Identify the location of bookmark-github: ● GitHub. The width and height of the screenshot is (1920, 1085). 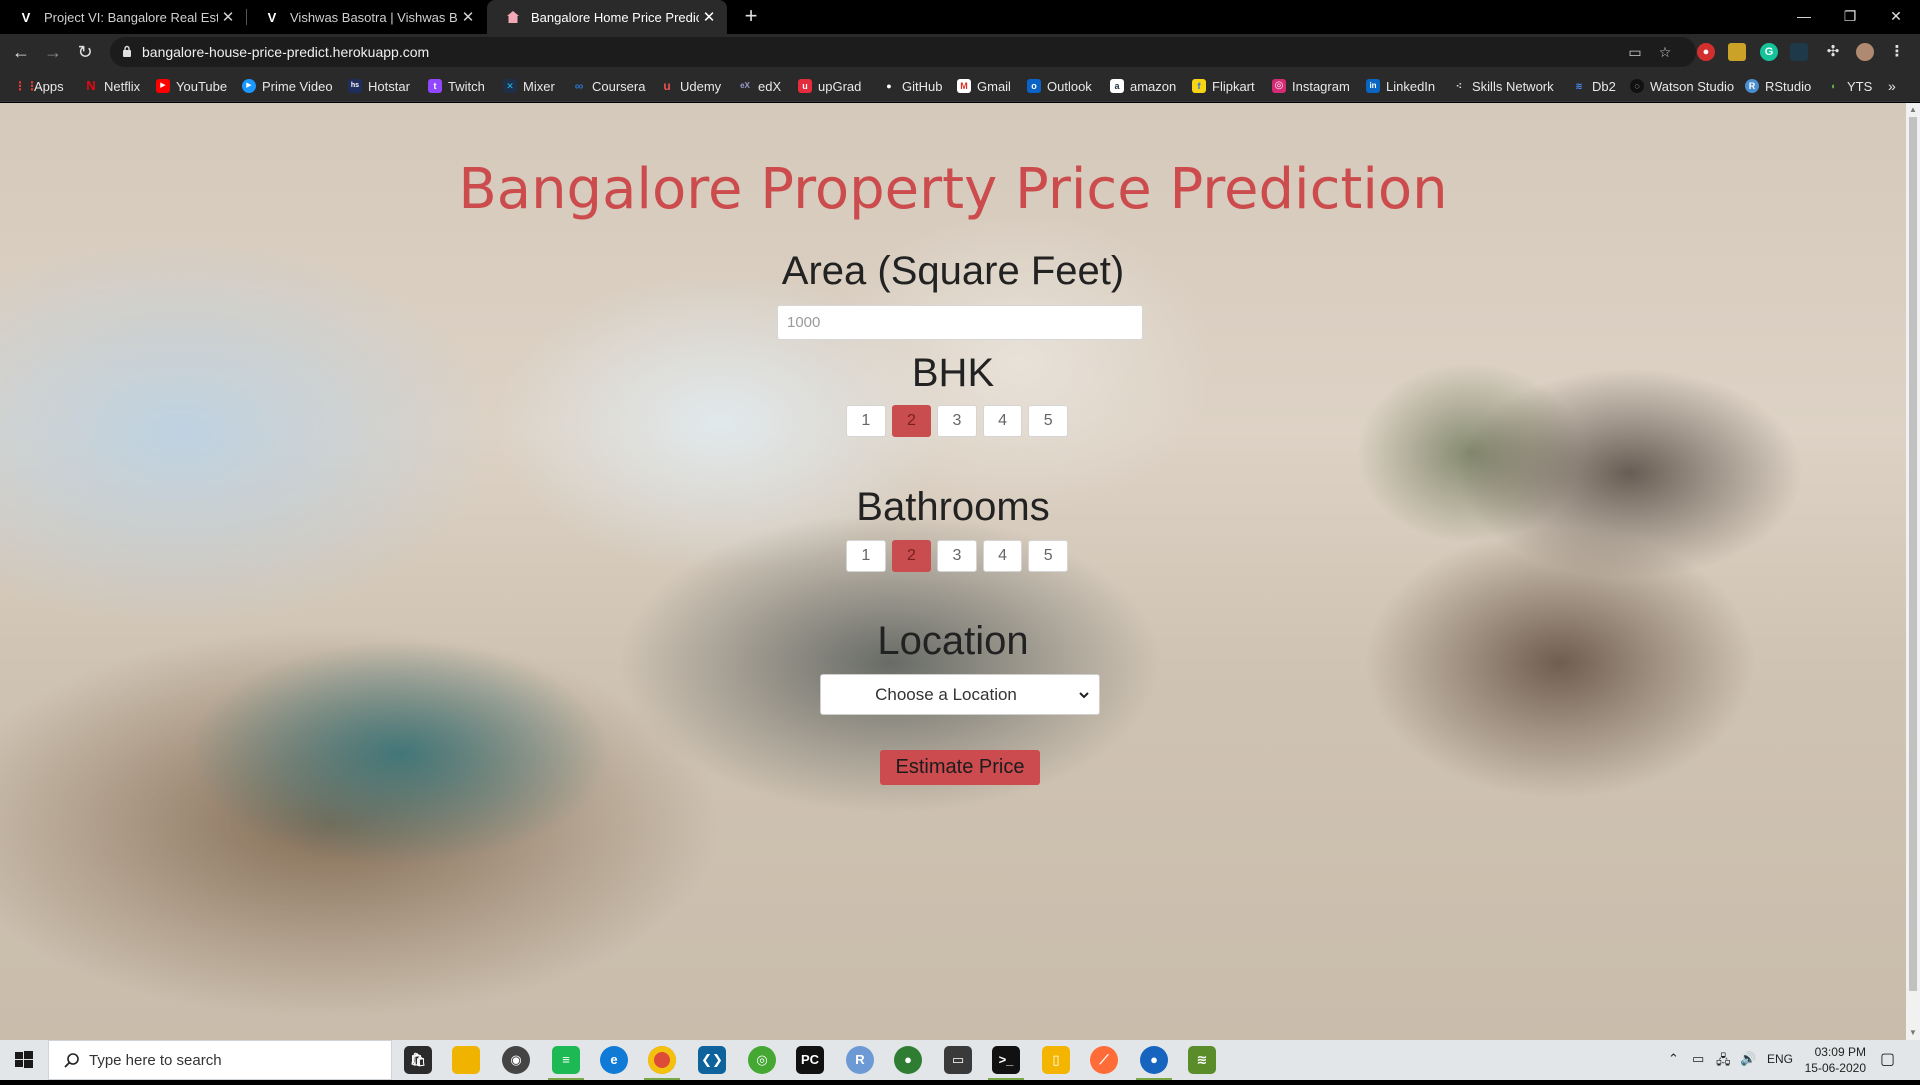
(912, 86).